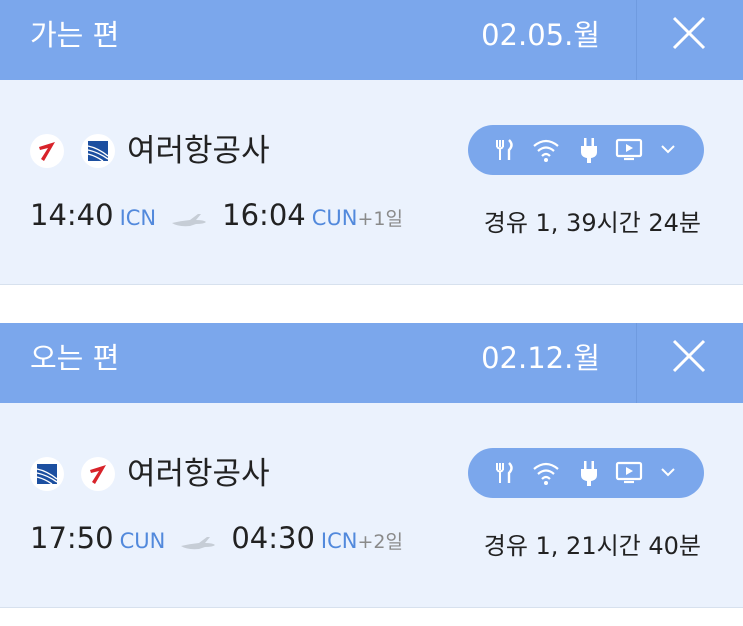 The image size is (743, 626). I want to click on arrive-airport-code: ICN, so click(339, 541).